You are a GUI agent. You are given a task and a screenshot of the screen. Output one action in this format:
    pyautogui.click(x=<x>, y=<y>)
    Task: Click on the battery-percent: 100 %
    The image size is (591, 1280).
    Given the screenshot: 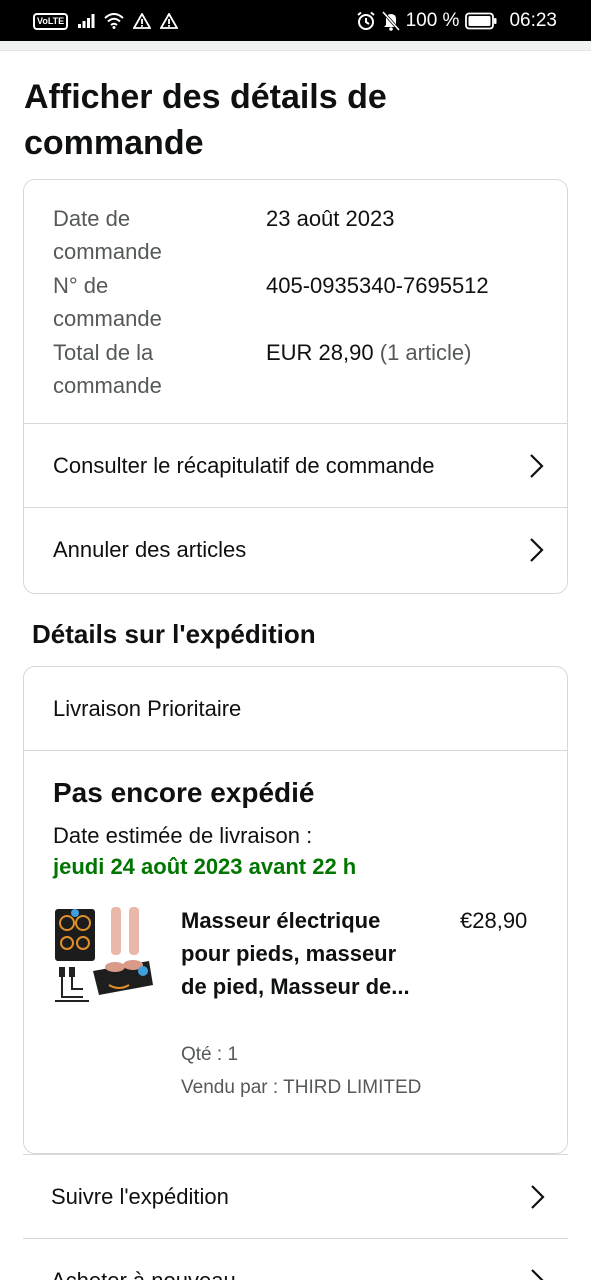 What is the action you would take?
    pyautogui.click(x=432, y=20)
    